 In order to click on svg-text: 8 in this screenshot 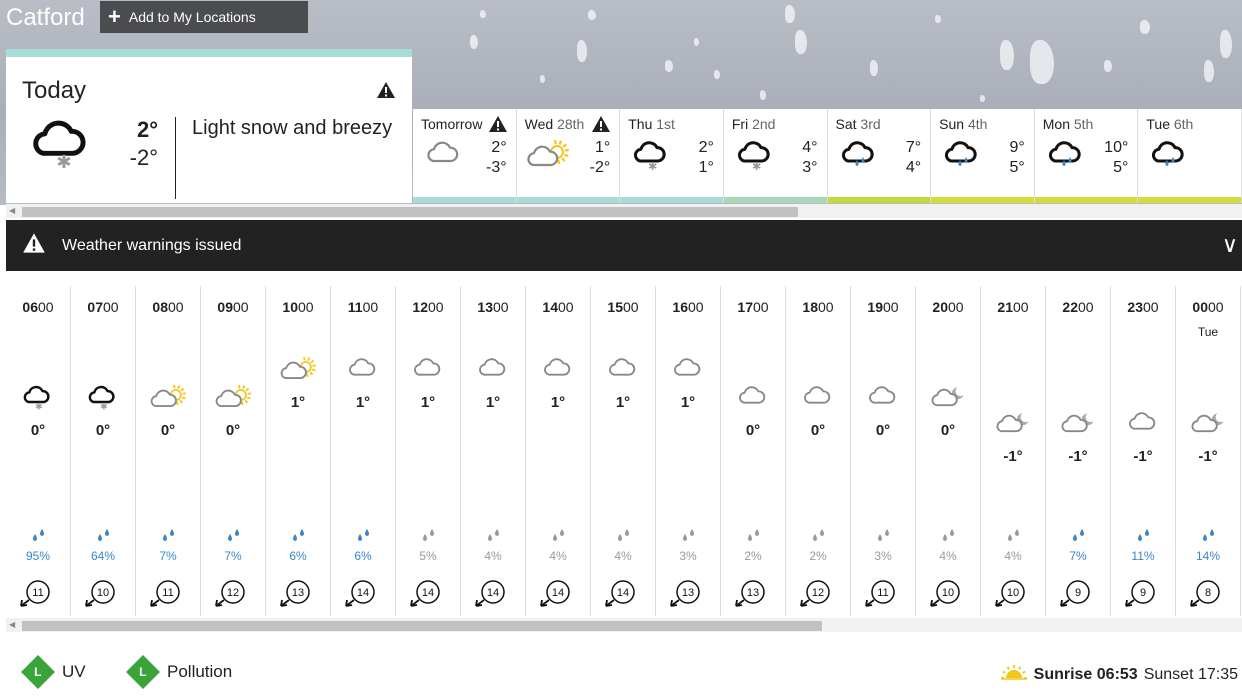, I will do `click(1208, 593)`.